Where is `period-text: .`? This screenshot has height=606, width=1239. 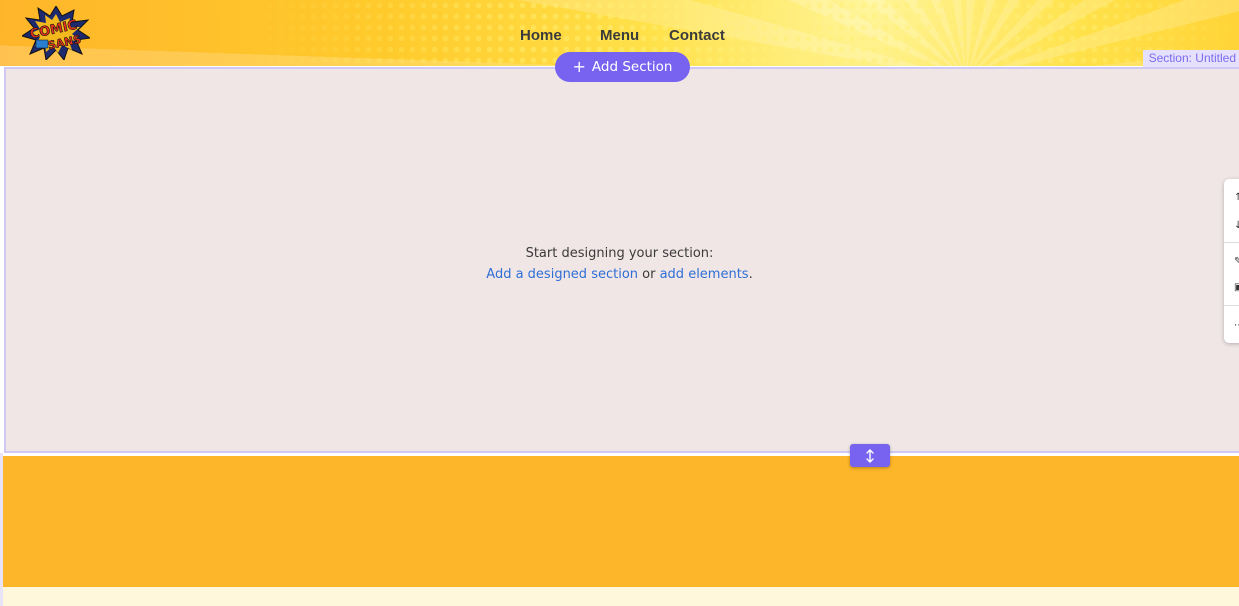 period-text: . is located at coordinates (750, 274).